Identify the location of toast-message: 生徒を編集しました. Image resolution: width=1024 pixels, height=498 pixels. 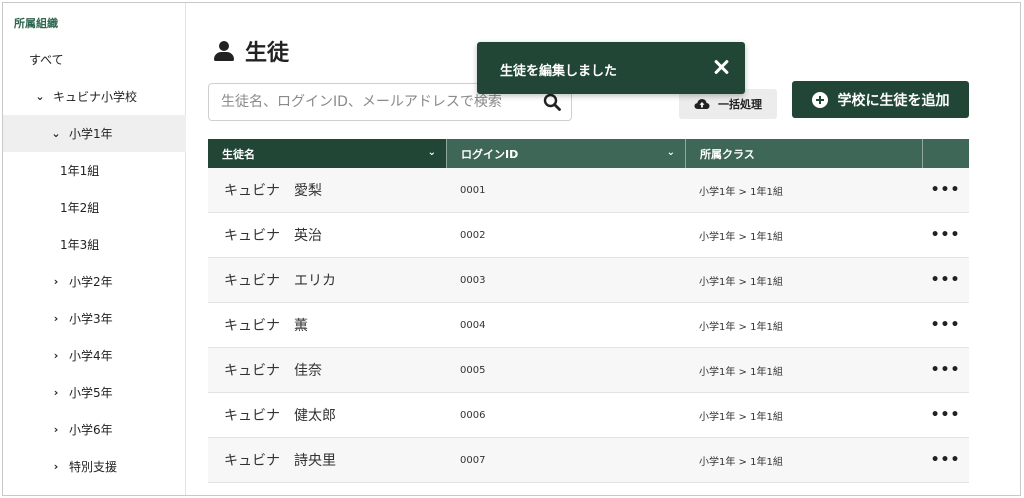
(559, 71).